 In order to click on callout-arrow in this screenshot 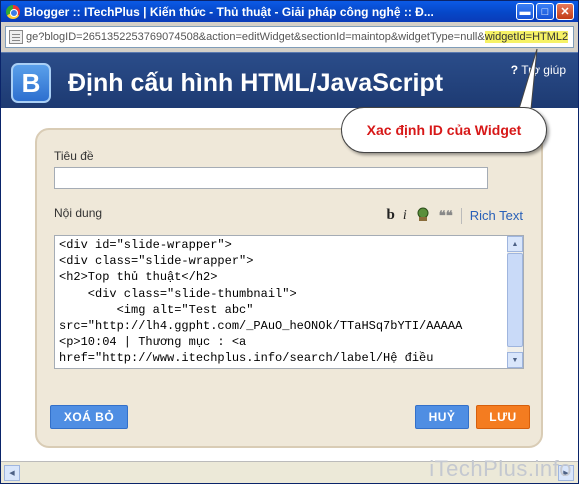, I will do `click(528, 79)`.